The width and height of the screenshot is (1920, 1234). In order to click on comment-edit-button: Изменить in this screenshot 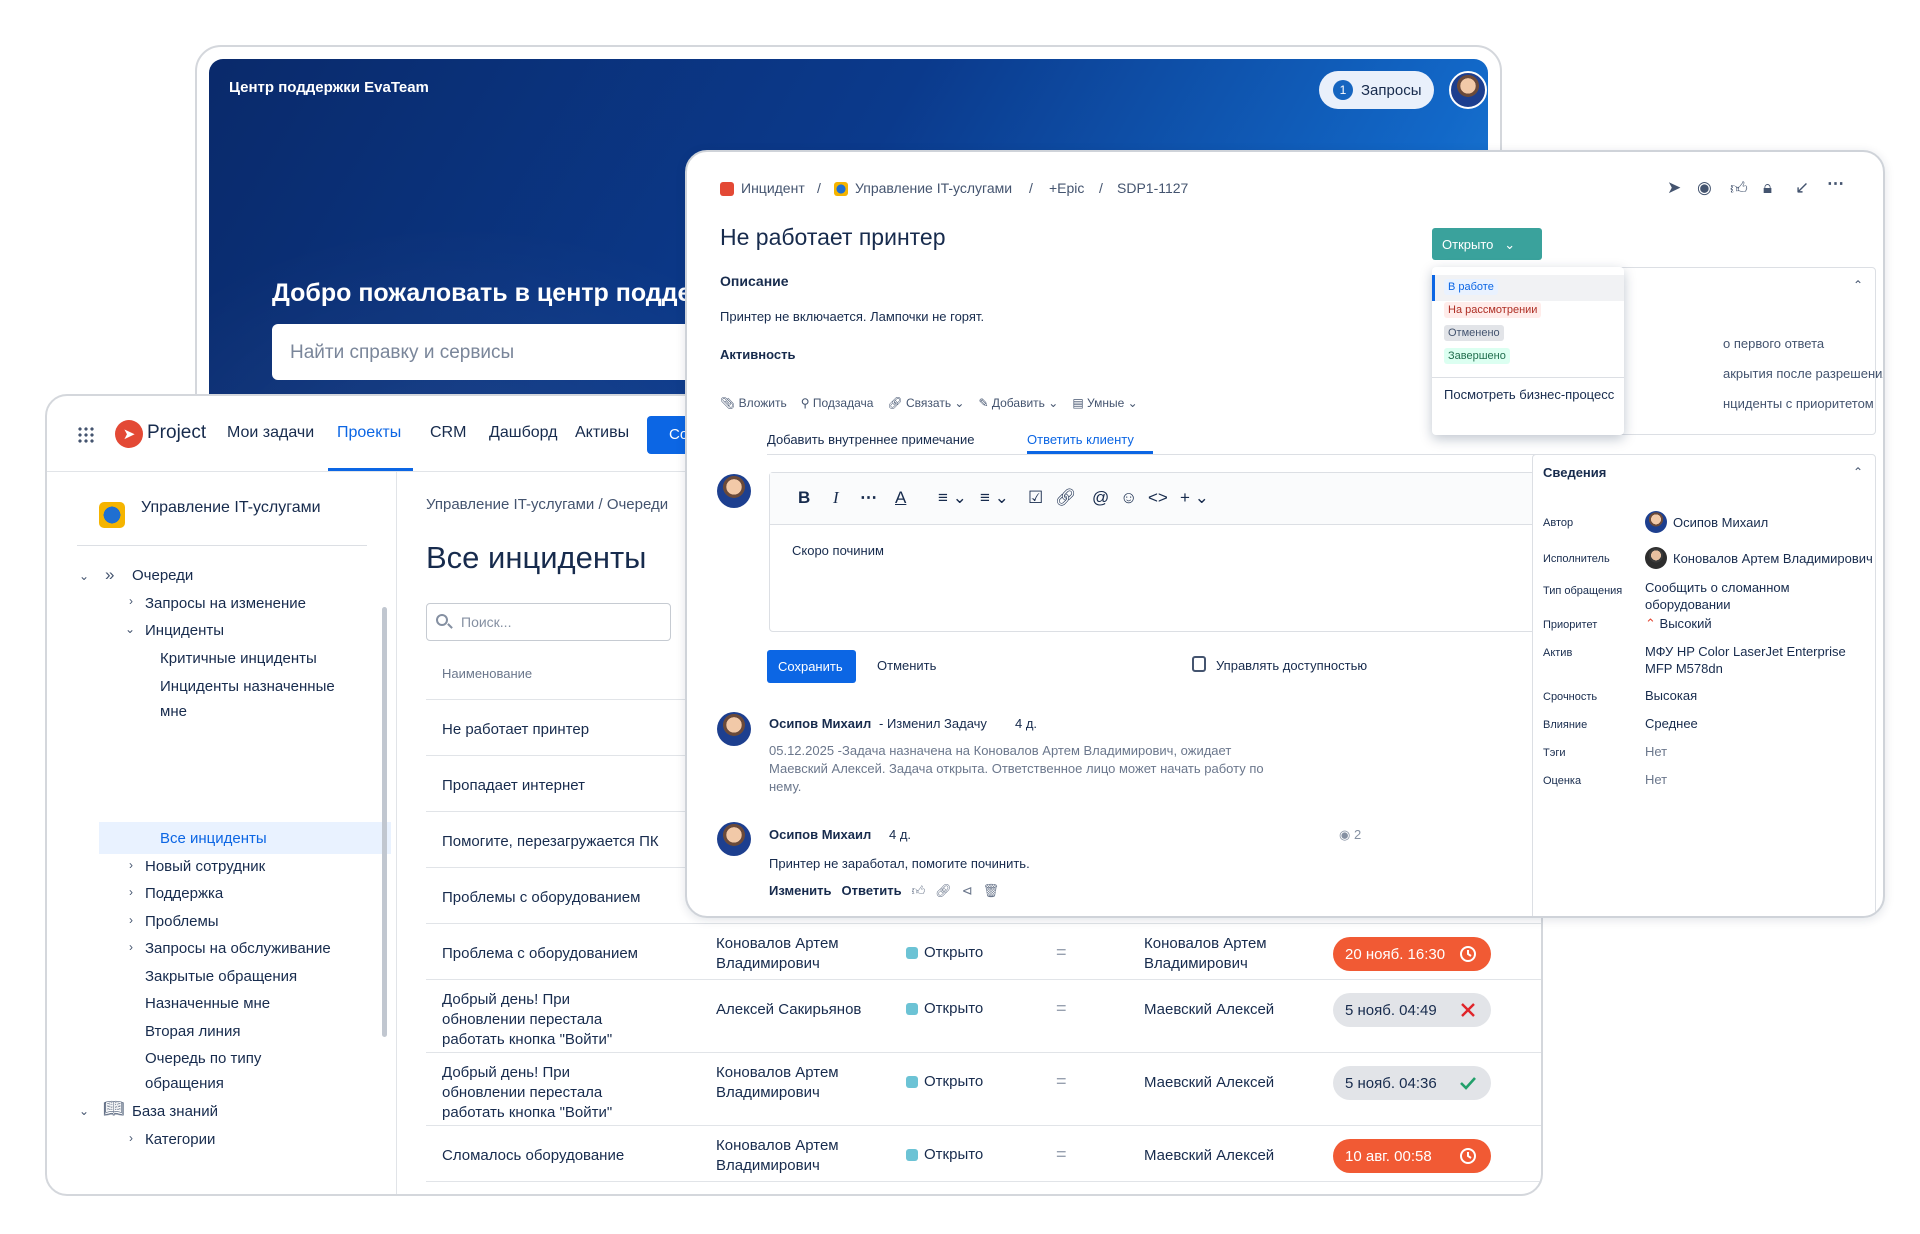, I will do `click(800, 891)`.